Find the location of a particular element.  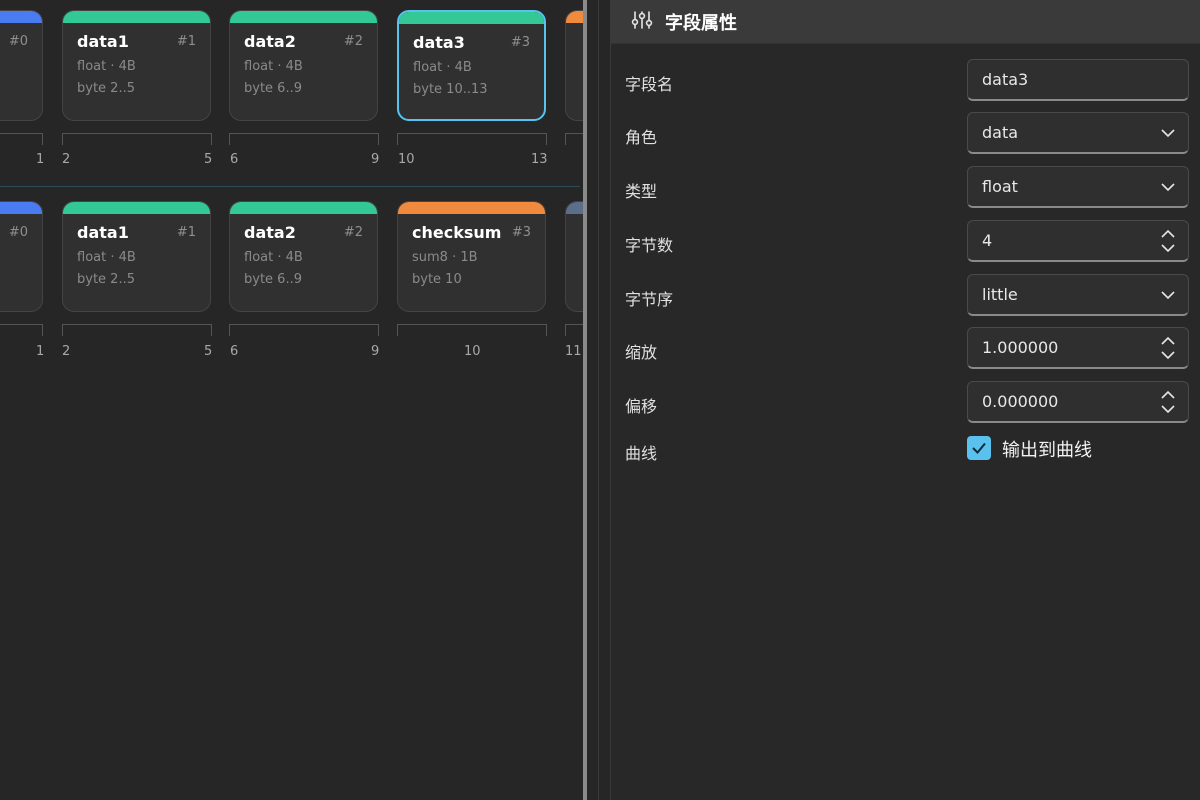

scale-label: 缩放 is located at coordinates (641, 352).